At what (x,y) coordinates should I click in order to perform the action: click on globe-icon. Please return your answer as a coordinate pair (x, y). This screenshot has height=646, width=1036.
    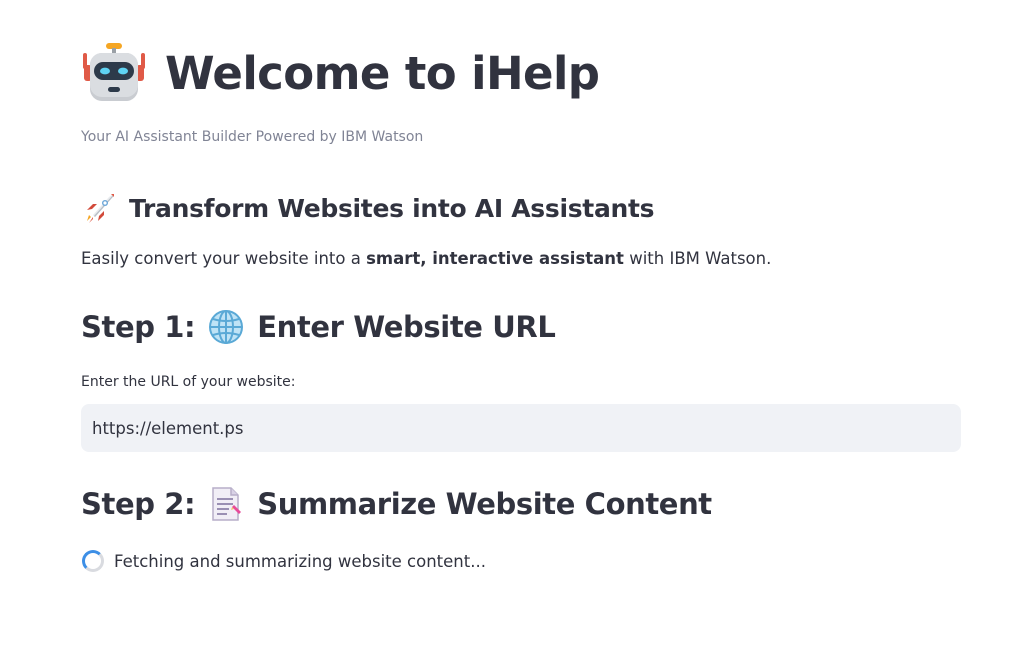
    Looking at the image, I should click on (226, 327).